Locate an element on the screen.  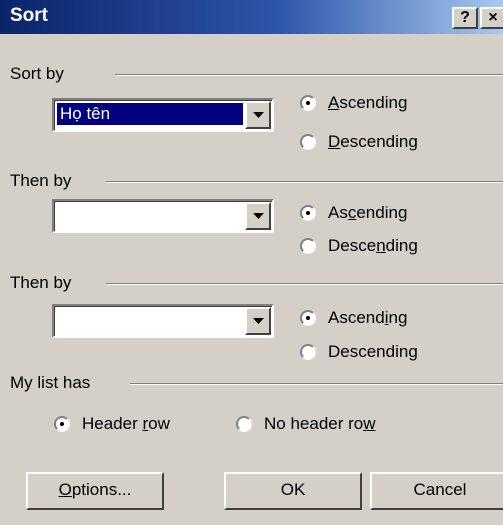
cancel-button-label: Cancel is located at coordinates (440, 489).